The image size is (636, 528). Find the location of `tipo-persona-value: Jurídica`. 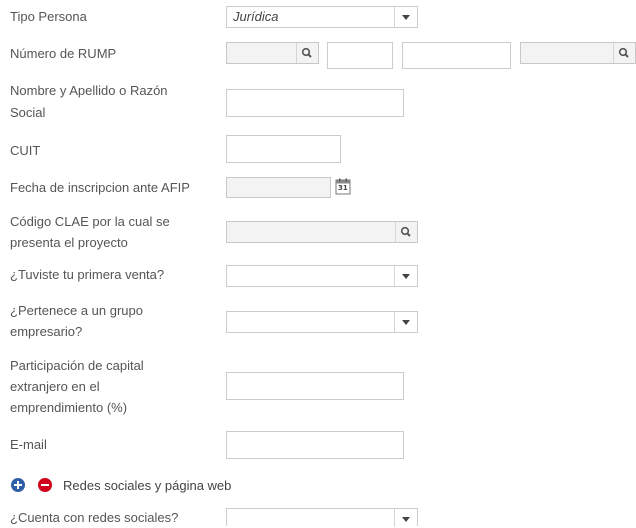

tipo-persona-value: Jurídica is located at coordinates (256, 16).